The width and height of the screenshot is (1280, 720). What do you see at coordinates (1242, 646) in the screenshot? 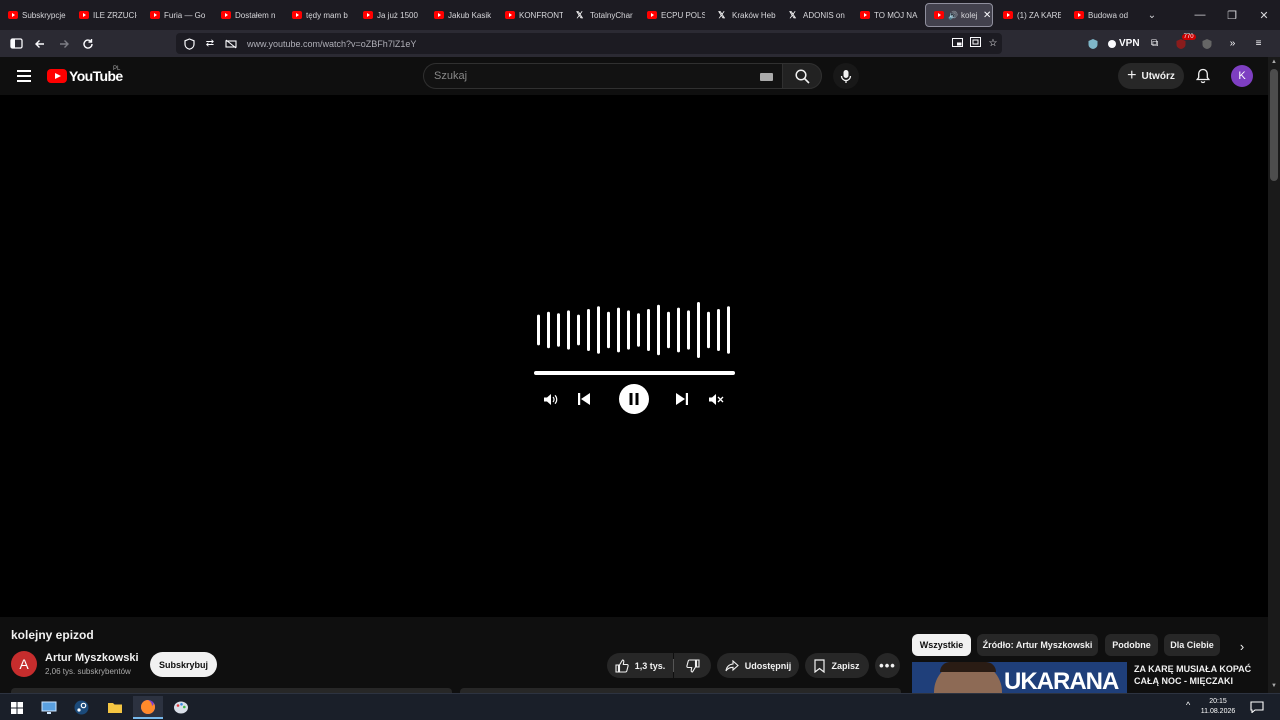
I see `chips-next-button: ›` at bounding box center [1242, 646].